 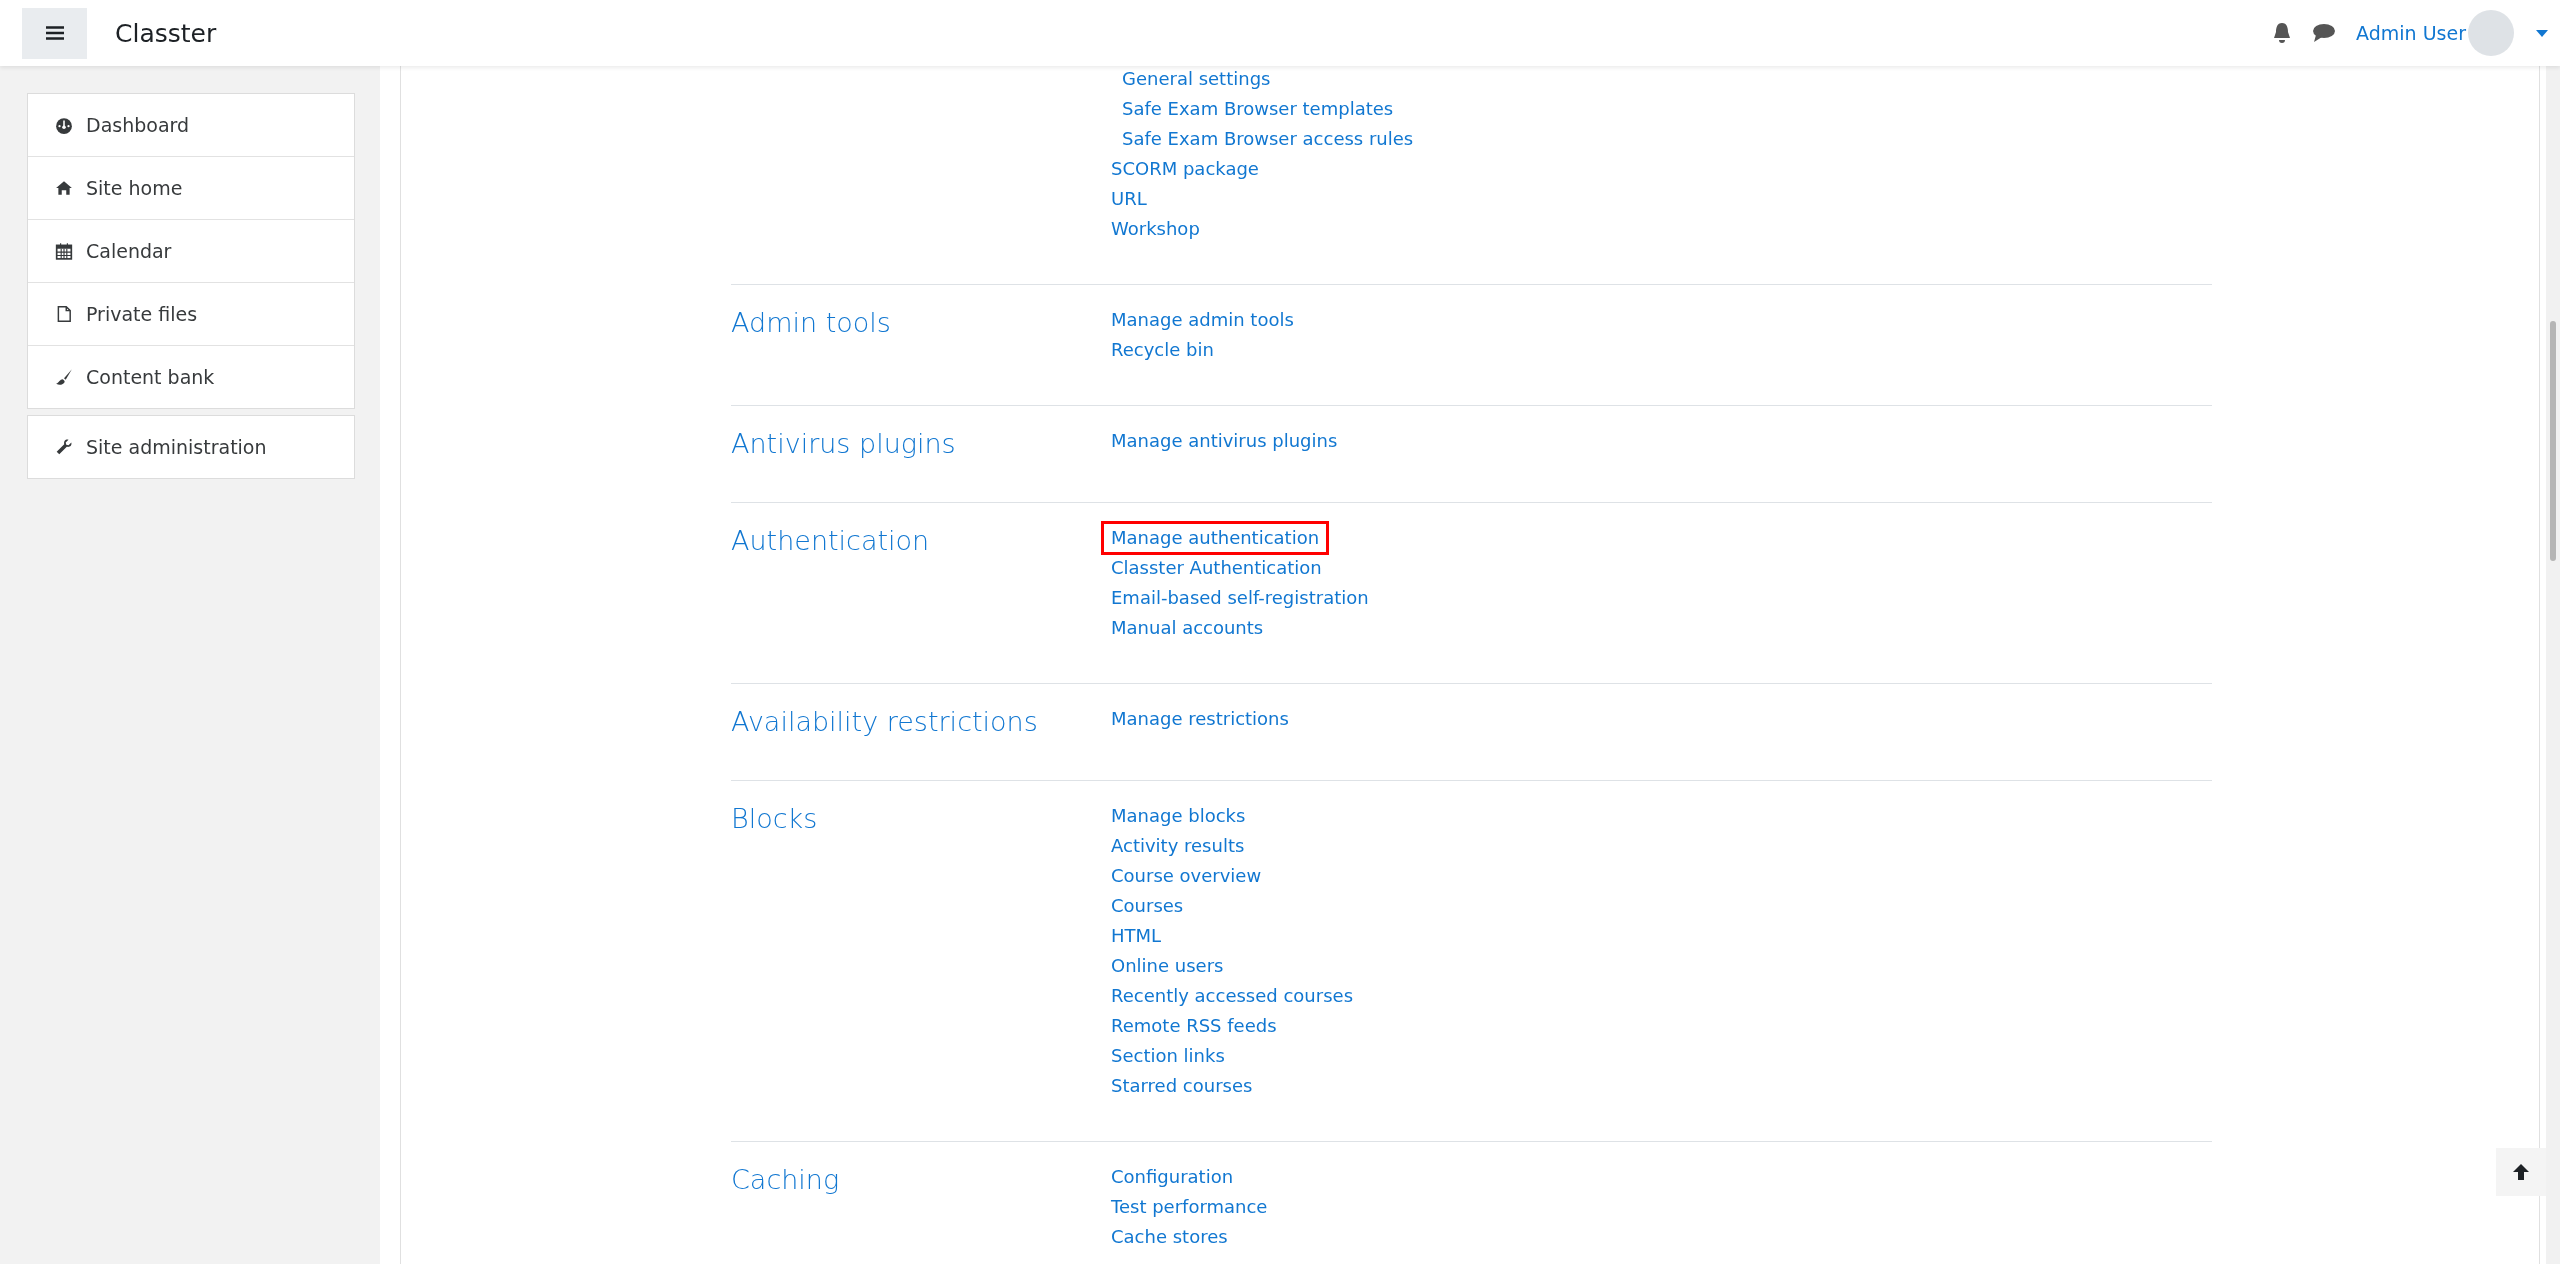 What do you see at coordinates (1178, 846) in the screenshot?
I see `admin-link: Activity results` at bounding box center [1178, 846].